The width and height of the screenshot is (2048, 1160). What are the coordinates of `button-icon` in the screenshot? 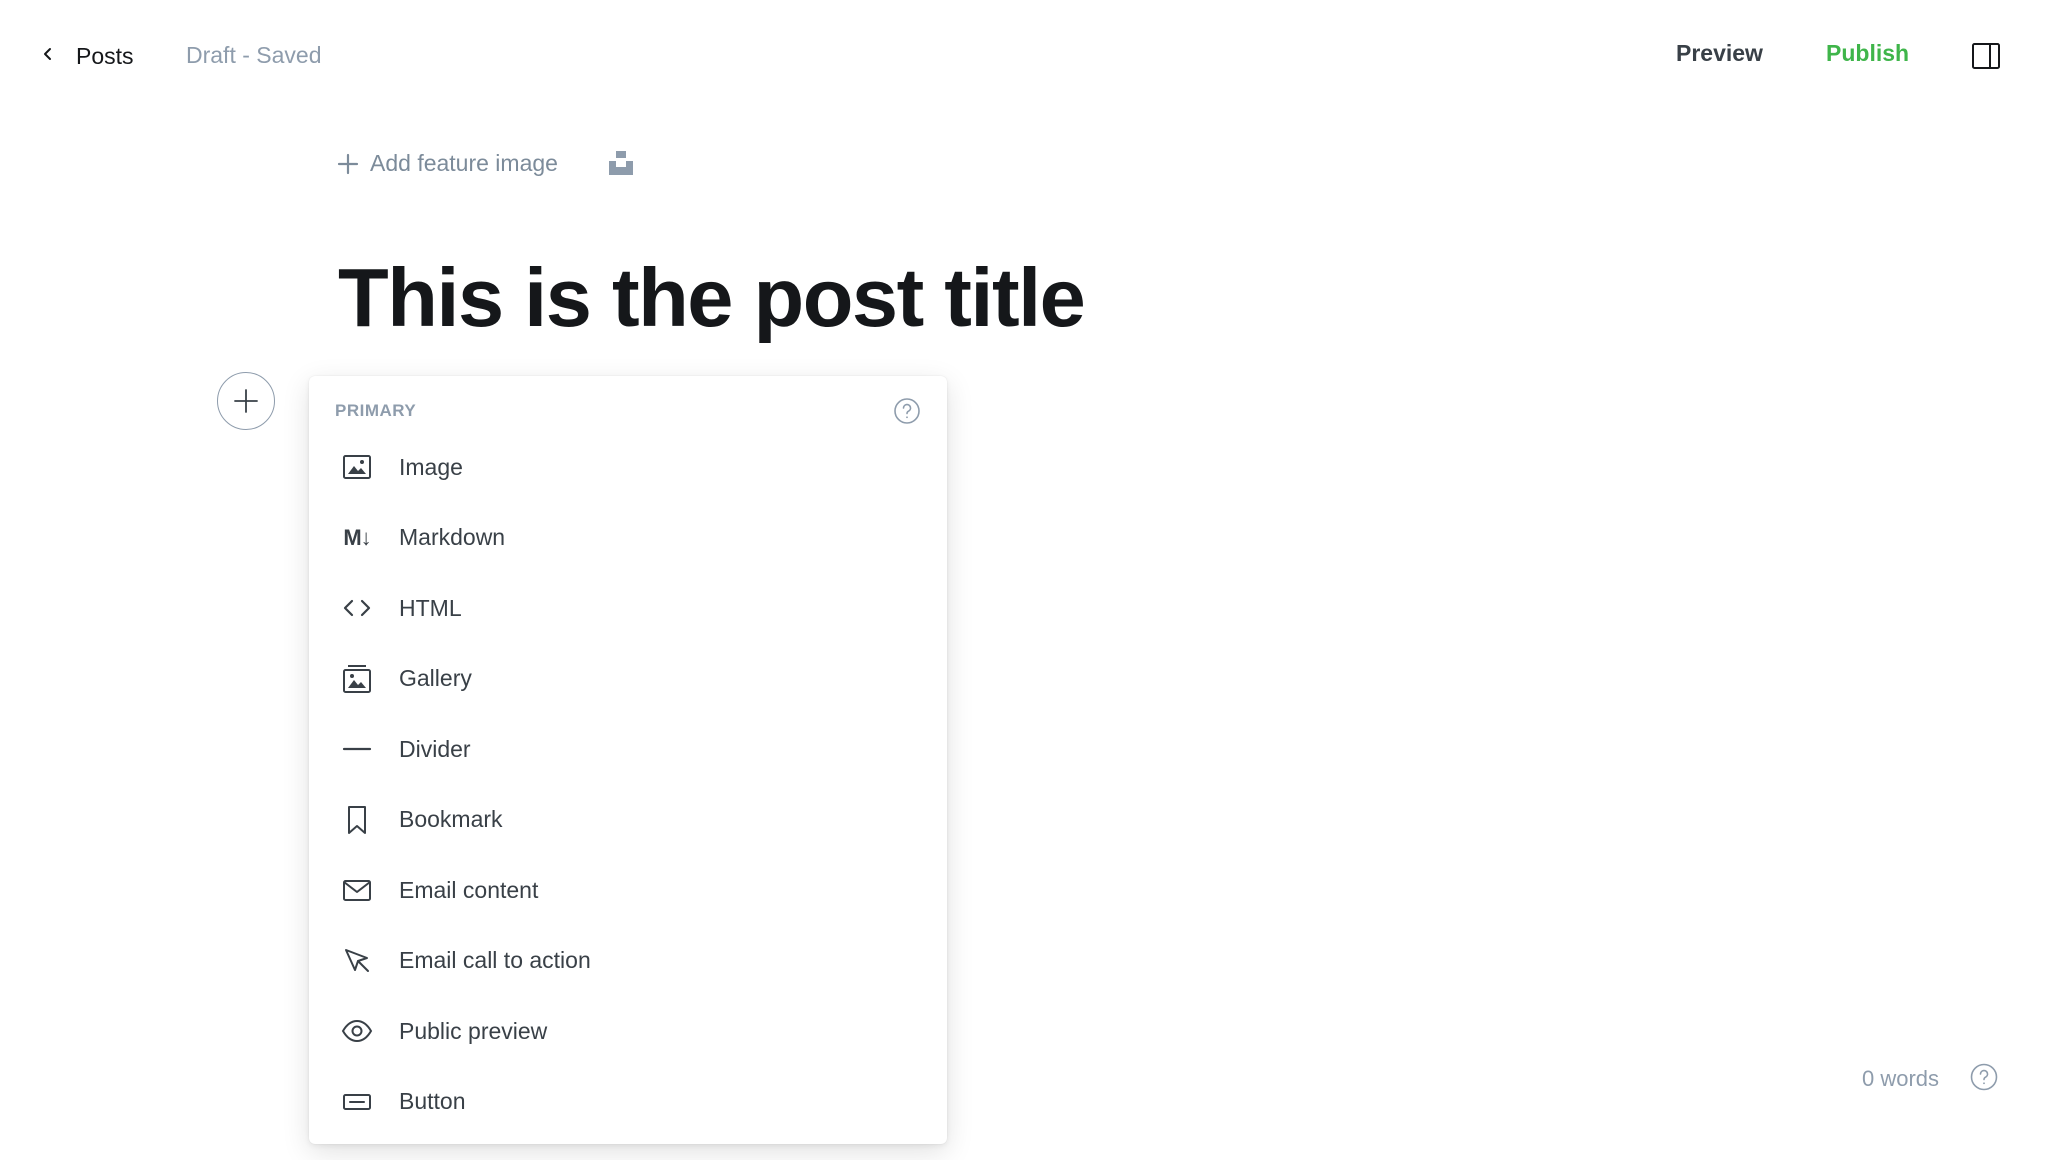 It's located at (357, 1102).